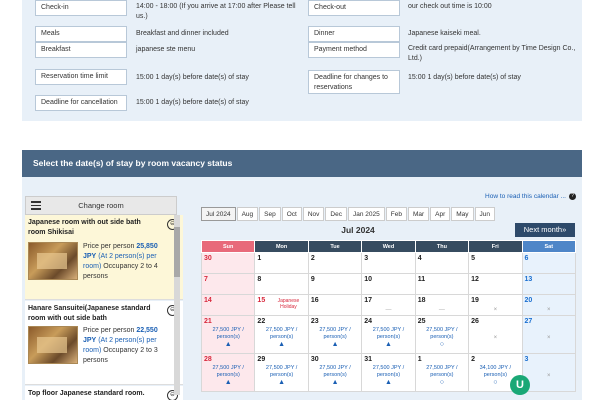  I want to click on calendar-day: 3, so click(388, 263).